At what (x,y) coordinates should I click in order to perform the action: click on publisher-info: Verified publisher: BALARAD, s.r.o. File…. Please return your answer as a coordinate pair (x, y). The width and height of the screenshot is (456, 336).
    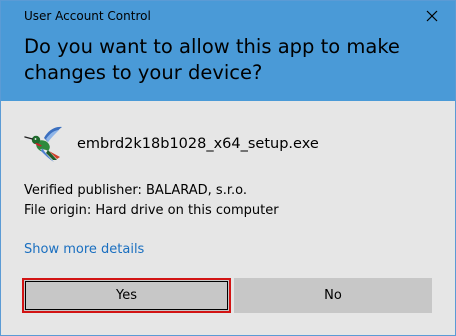
    Looking at the image, I should click on (151, 201).